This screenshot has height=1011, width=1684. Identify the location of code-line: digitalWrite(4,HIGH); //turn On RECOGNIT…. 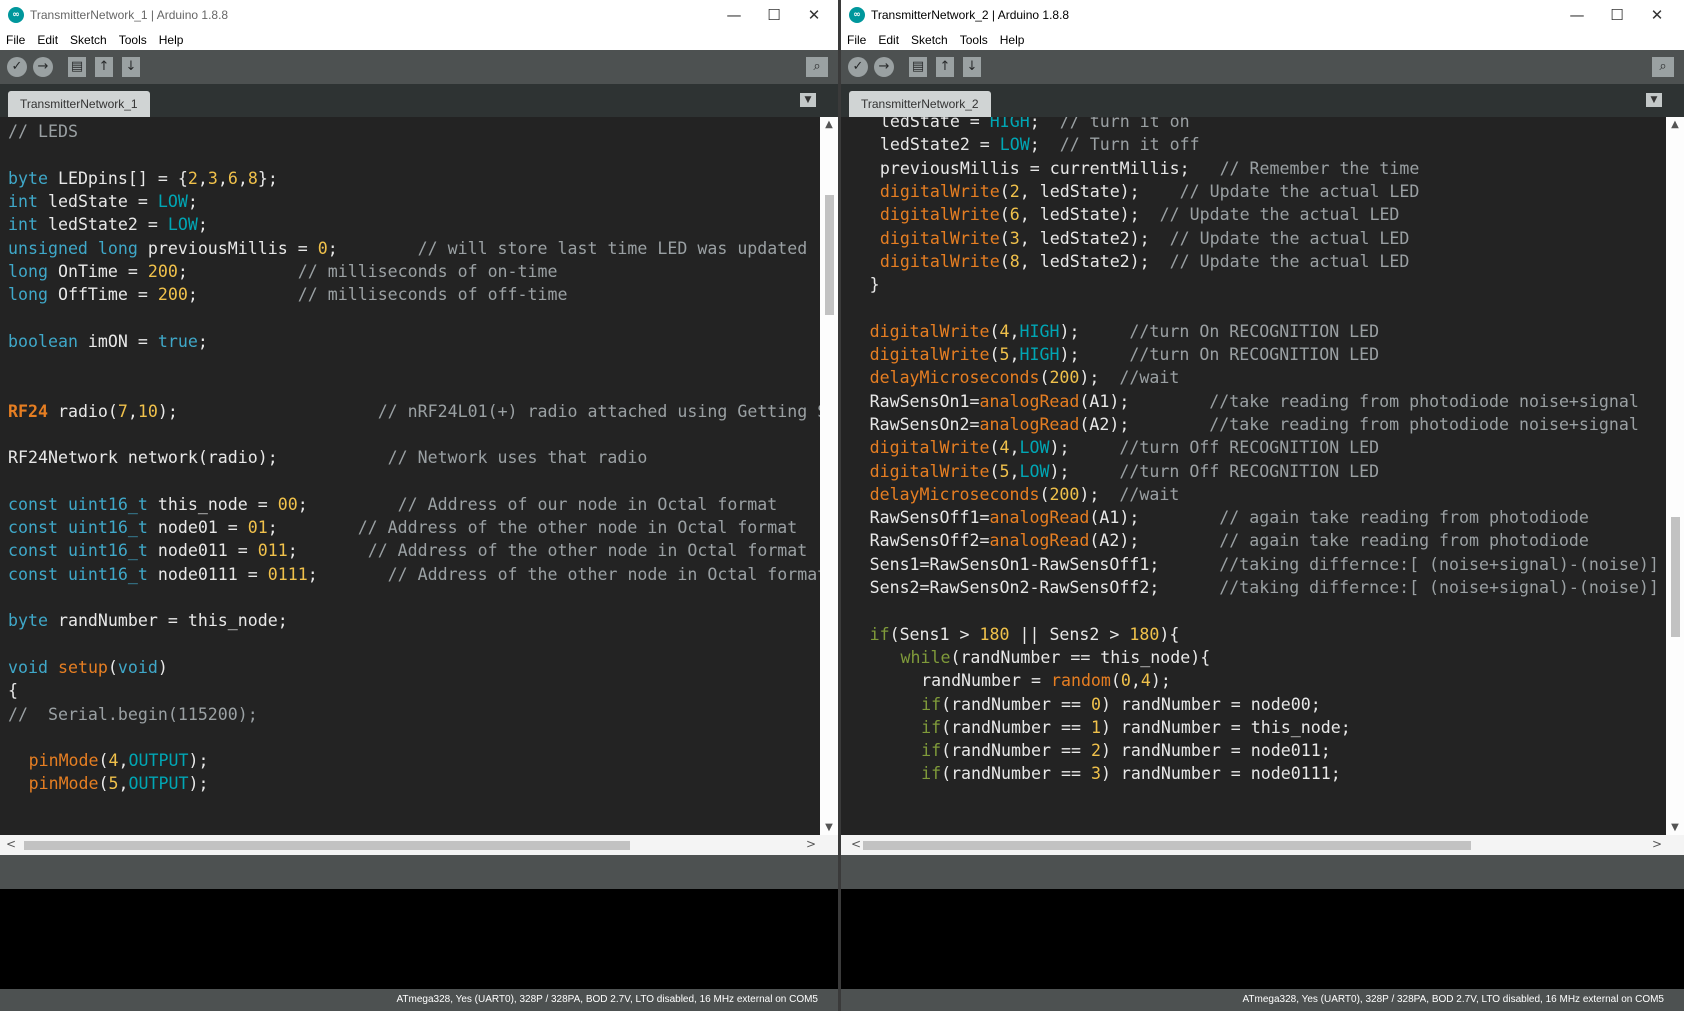
(1114, 331).